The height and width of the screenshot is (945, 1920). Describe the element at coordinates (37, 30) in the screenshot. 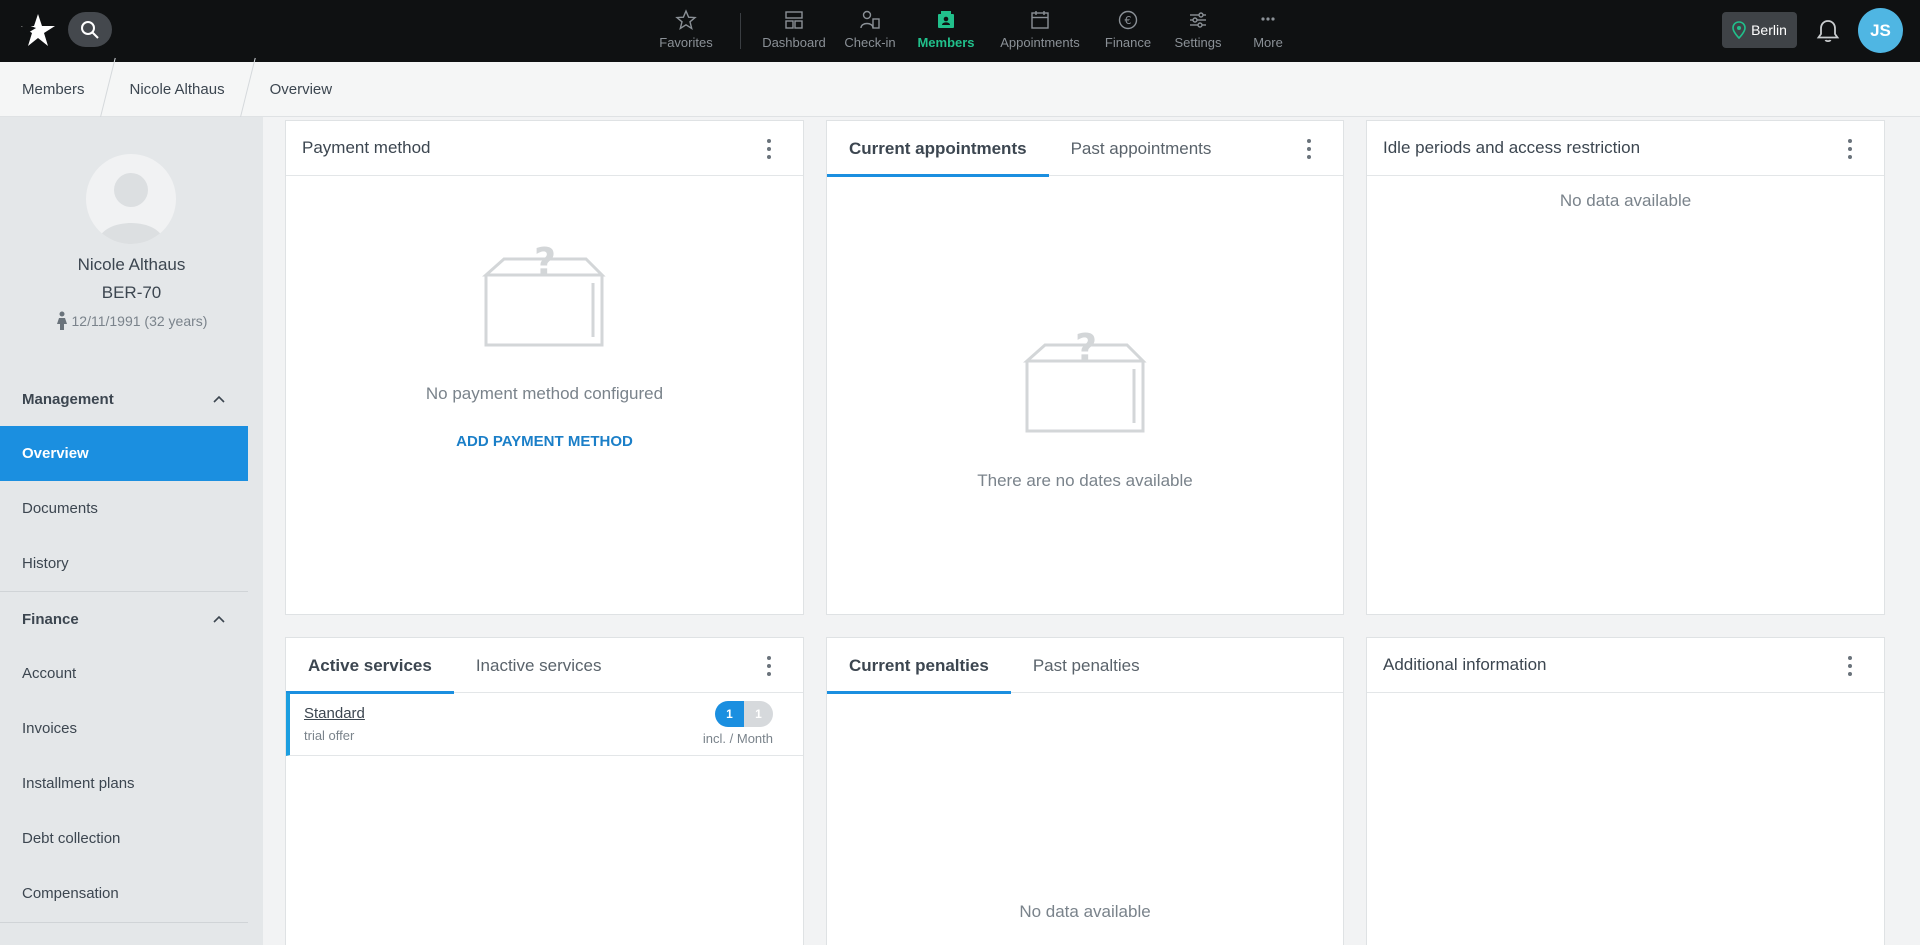

I see `logo-icon` at that location.